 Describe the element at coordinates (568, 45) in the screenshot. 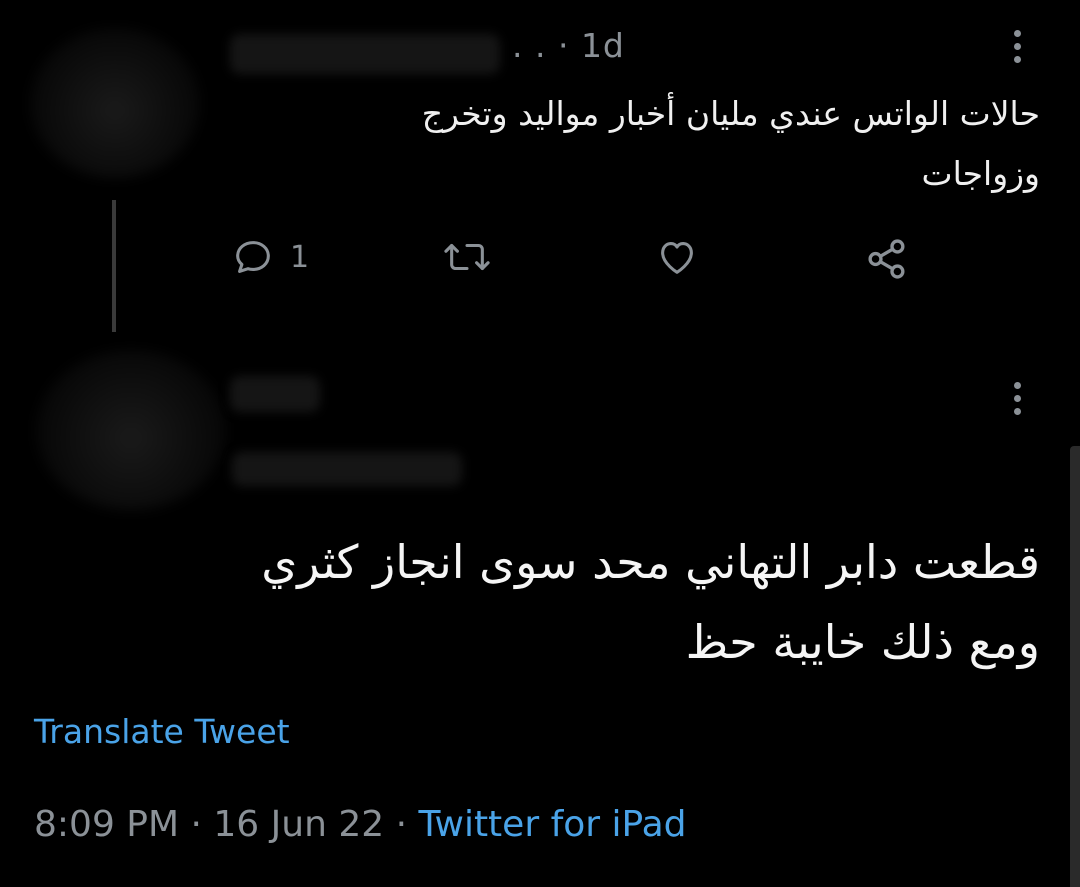

I see `tweet-time: . . · 1d` at that location.